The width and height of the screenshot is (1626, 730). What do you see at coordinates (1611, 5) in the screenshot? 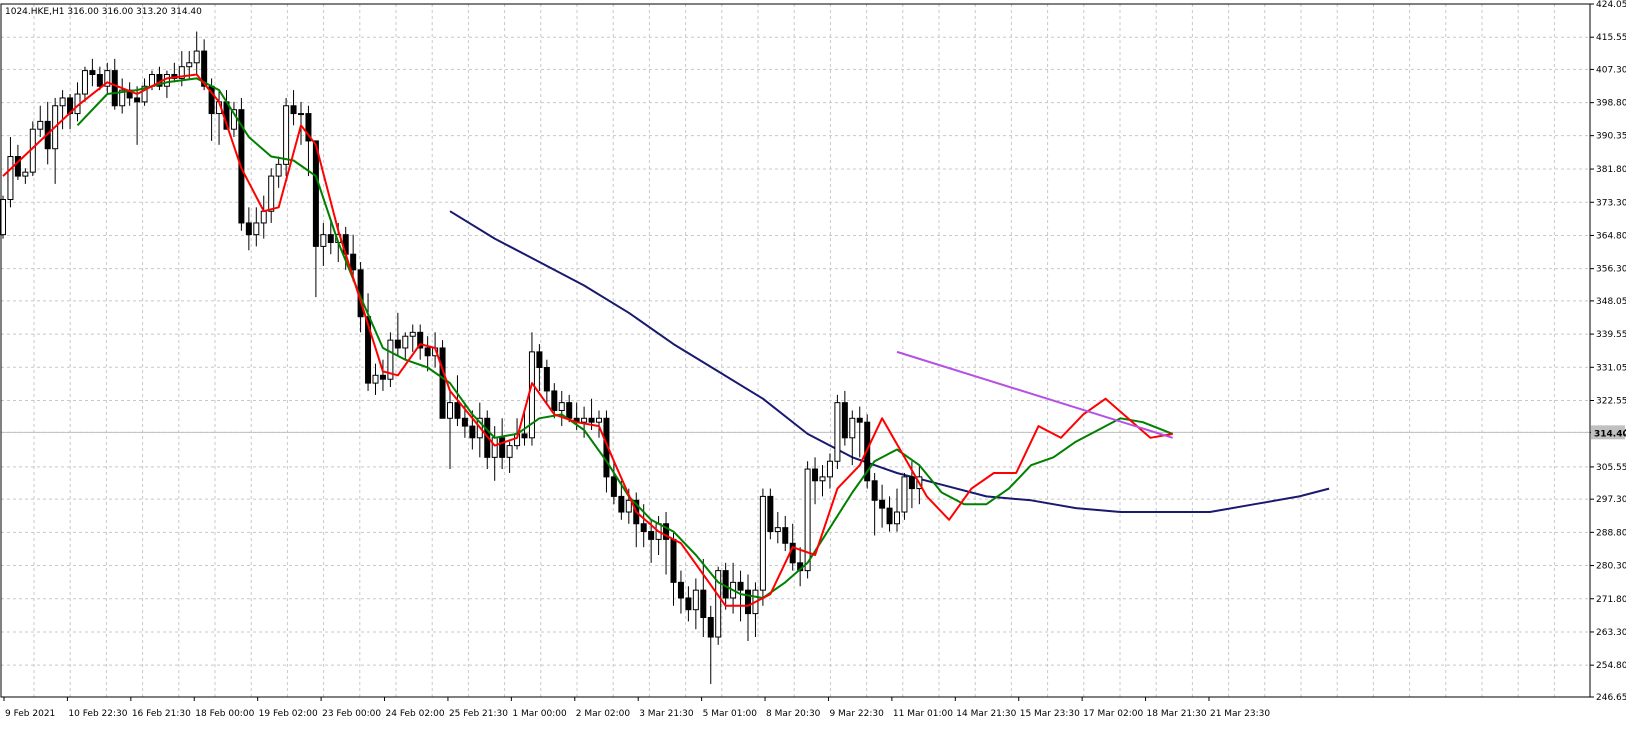
I see `y-tick-label: 424.05` at bounding box center [1611, 5].